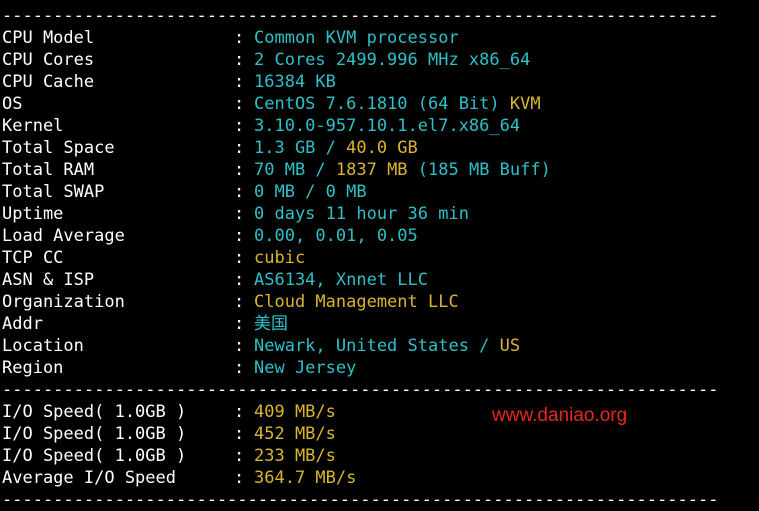 This screenshot has width=759, height=511. Describe the element at coordinates (356, 302) in the screenshot. I see `info-value: Cloud Management LLC` at that location.